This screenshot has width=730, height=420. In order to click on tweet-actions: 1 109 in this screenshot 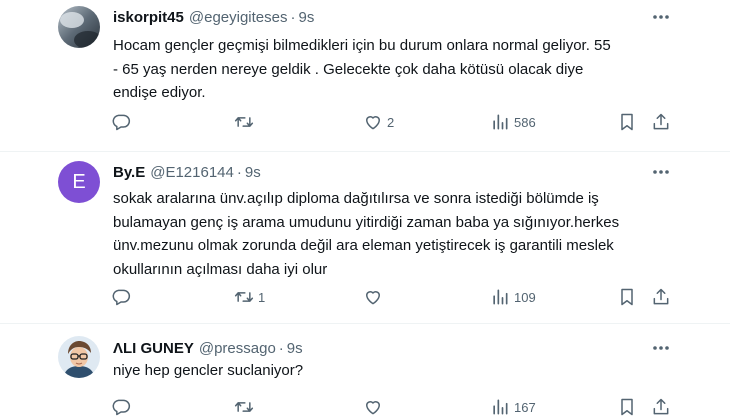, I will do `click(365, 297)`.